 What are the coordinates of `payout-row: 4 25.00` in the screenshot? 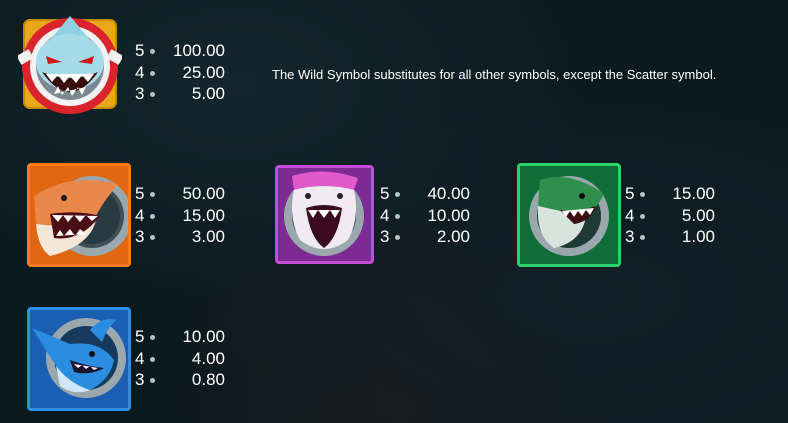 It's located at (180, 73).